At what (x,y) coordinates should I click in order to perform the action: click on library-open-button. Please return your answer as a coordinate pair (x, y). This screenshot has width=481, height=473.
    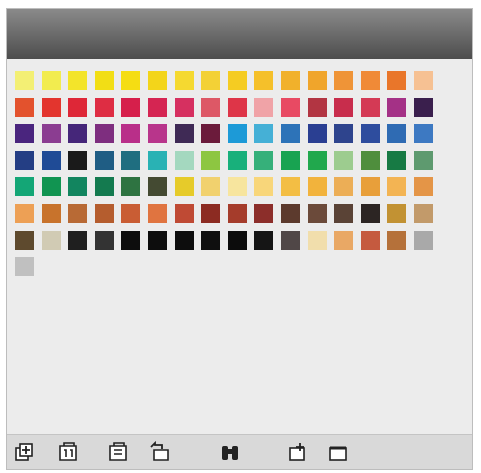
    Looking at the image, I should click on (118, 452).